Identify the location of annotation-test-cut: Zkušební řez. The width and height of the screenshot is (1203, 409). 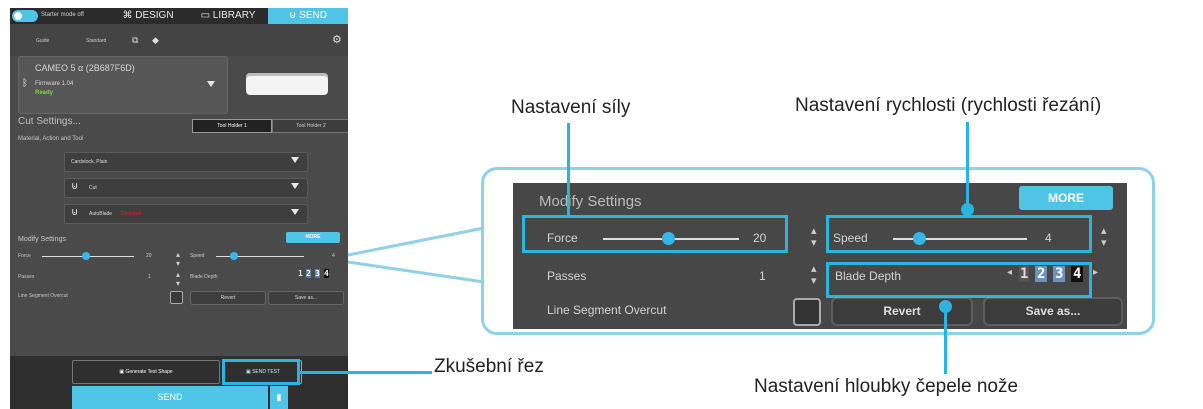
(489, 366).